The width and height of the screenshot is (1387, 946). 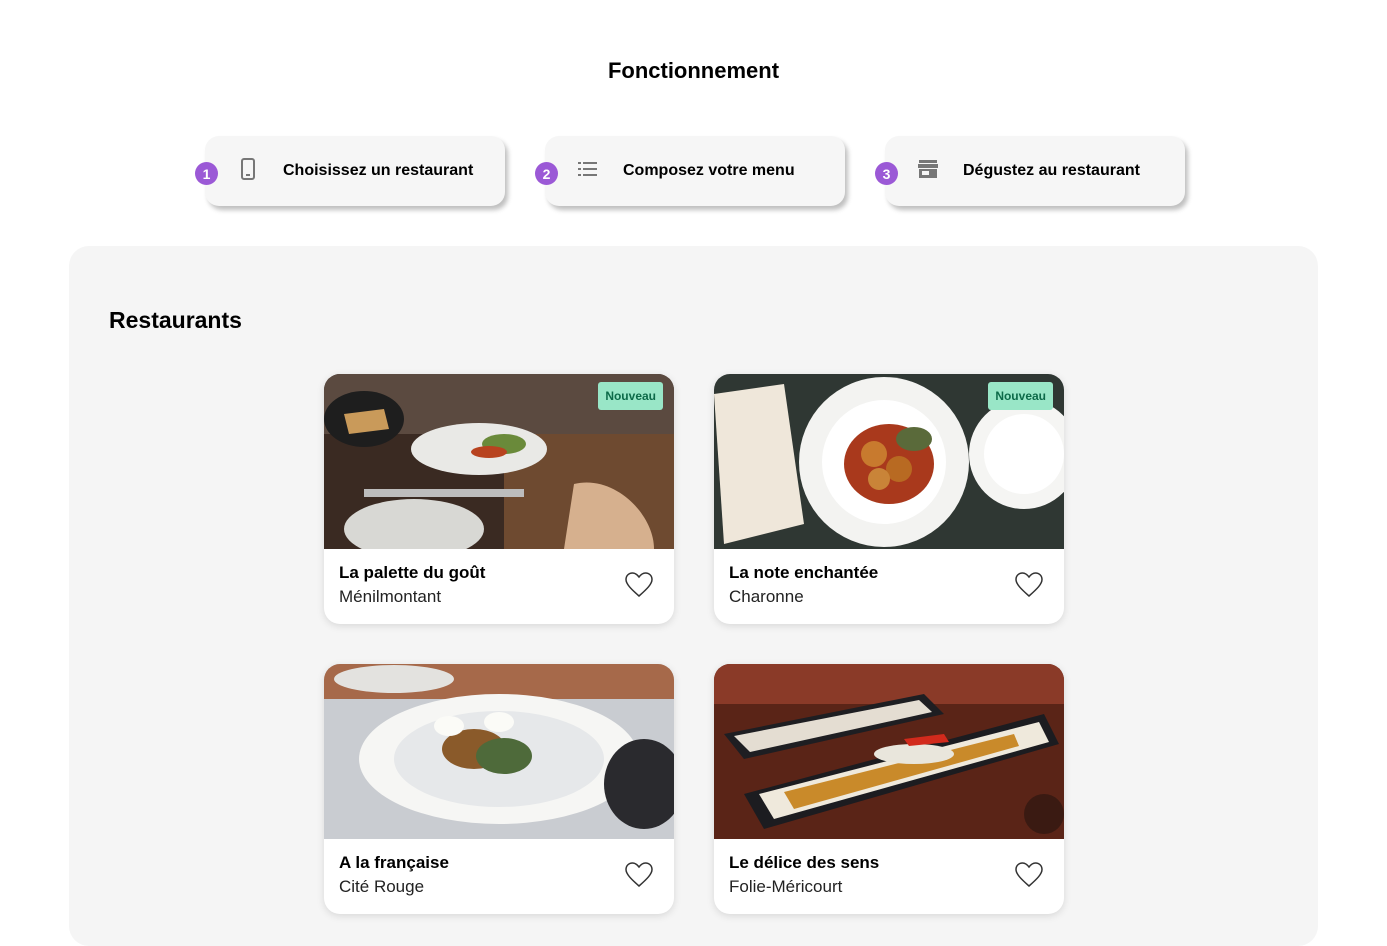 What do you see at coordinates (248, 169) in the screenshot?
I see `phone-icon` at bounding box center [248, 169].